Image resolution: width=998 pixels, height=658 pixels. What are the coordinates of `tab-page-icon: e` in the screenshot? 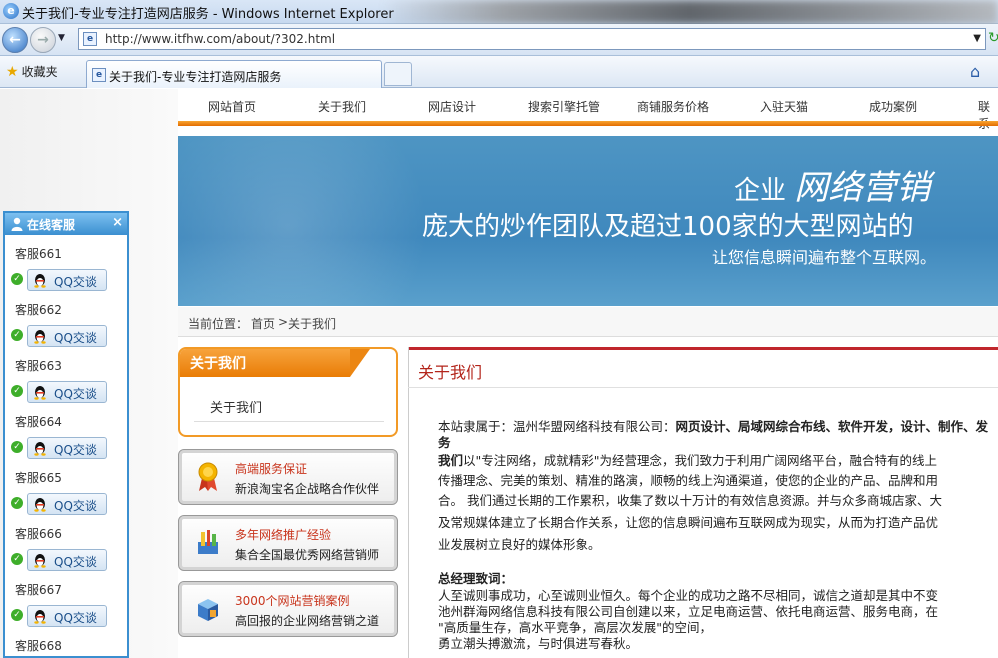 It's located at (99, 75).